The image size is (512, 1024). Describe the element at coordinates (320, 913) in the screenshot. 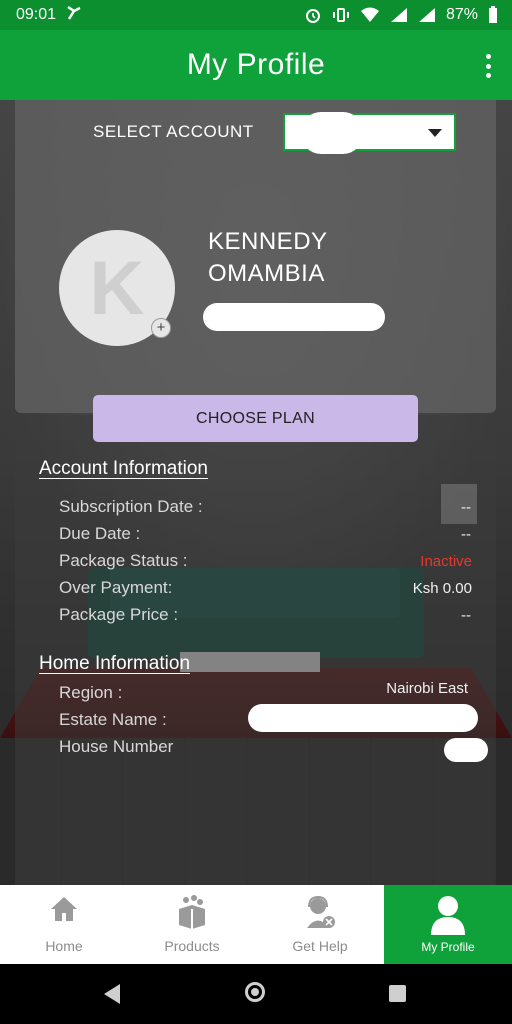

I see `support-agent-icon` at that location.